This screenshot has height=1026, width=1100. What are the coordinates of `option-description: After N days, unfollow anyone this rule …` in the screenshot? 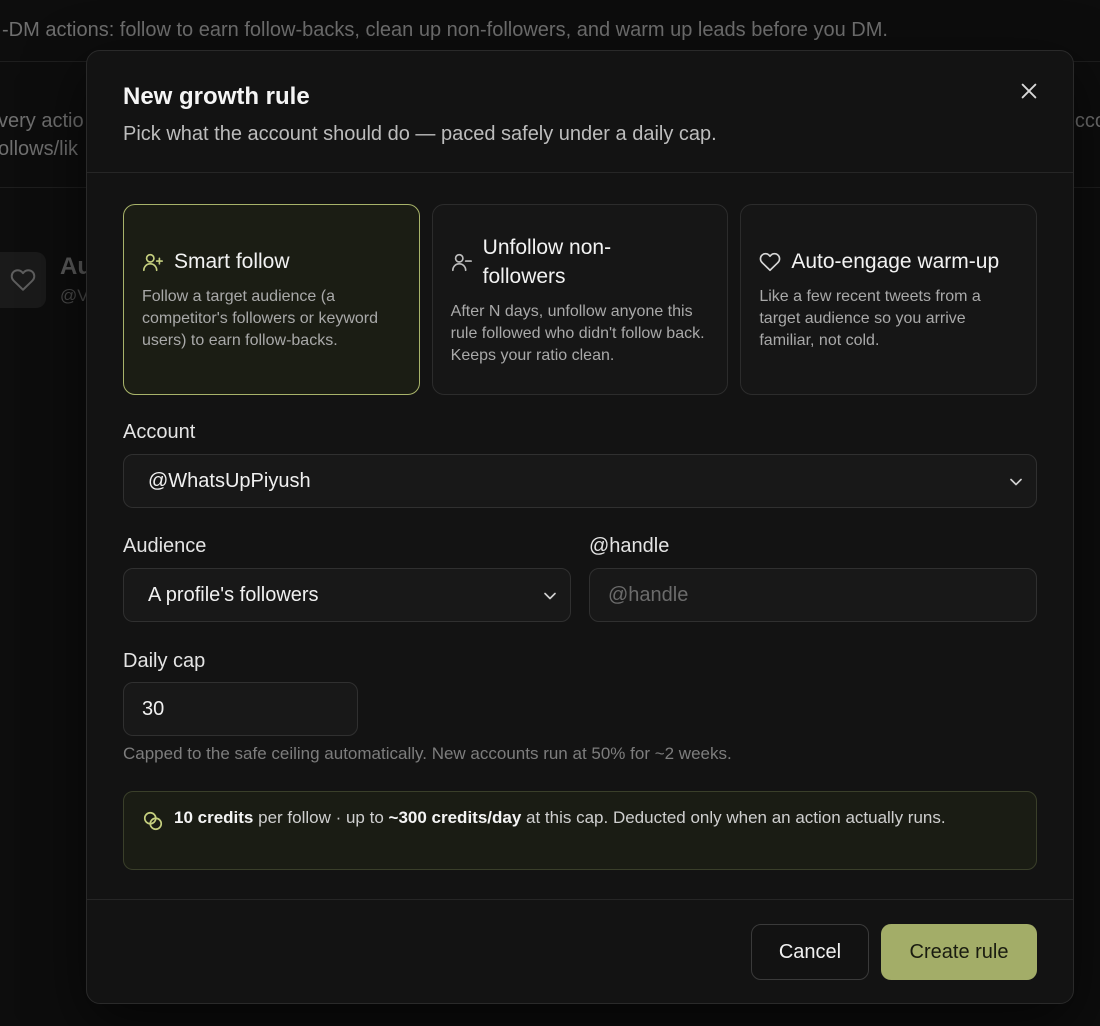 It's located at (577, 333).